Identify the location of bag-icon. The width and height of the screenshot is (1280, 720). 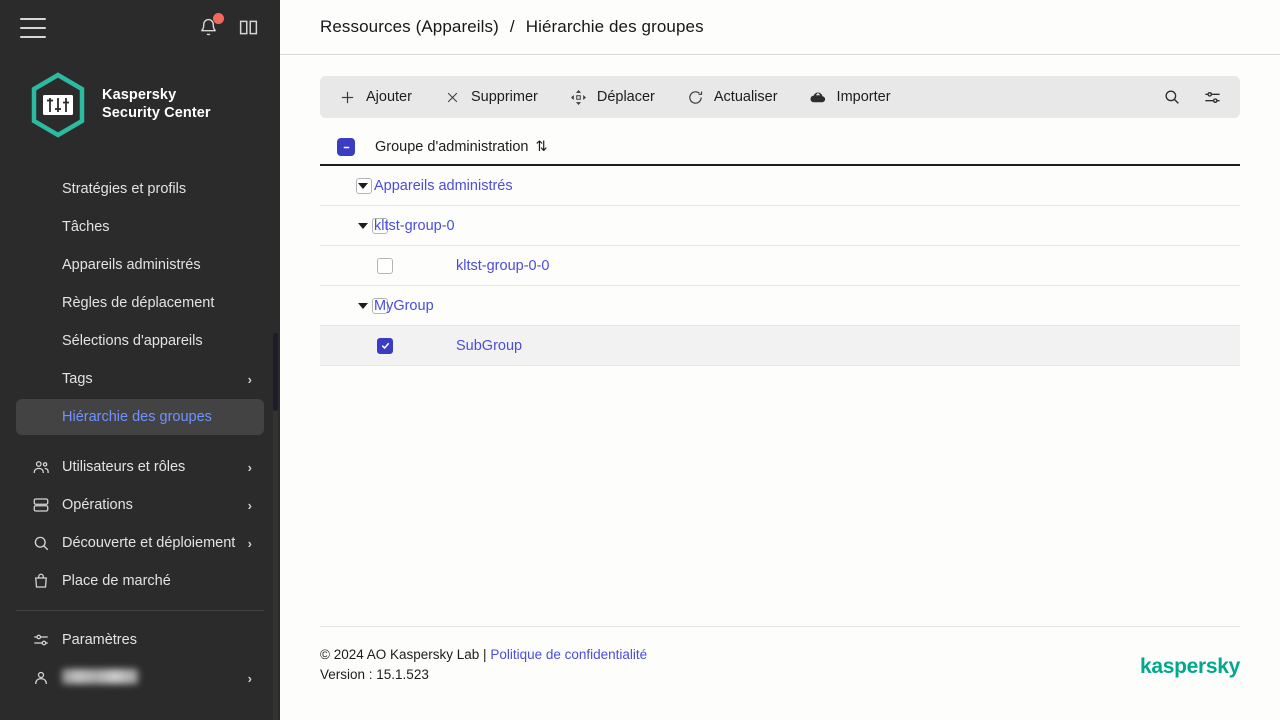
(43, 581).